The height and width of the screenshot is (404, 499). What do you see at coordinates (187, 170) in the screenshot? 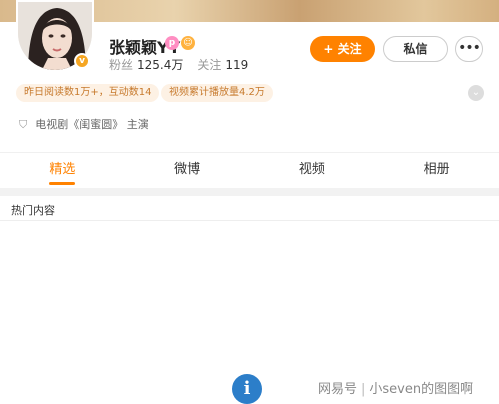
I see `tab-weibo: 微博` at bounding box center [187, 170].